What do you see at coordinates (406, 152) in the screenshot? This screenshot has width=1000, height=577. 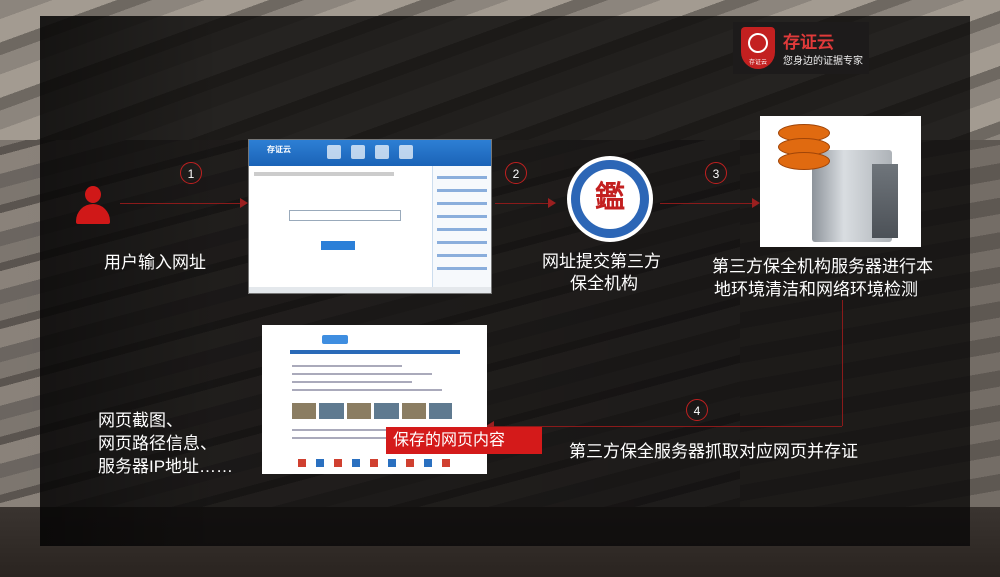 I see `doc-icon` at bounding box center [406, 152].